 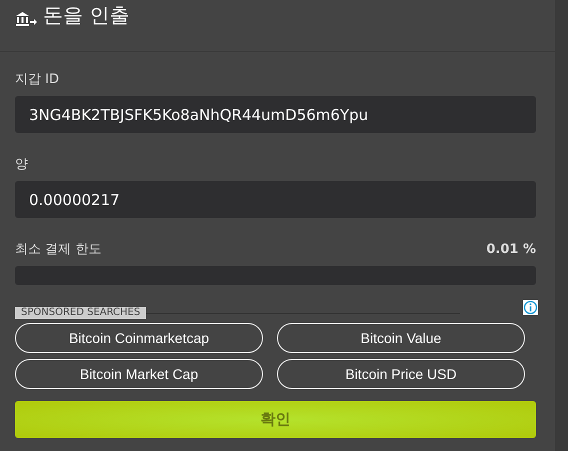 I want to click on input-field: 0.00000217, so click(x=275, y=199).